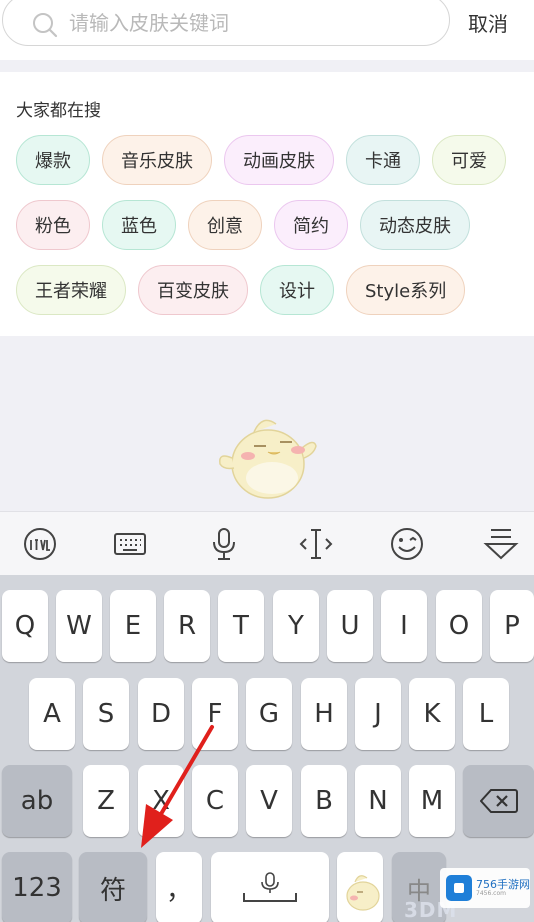  Describe the element at coordinates (241, 626) in the screenshot. I see `key-t: T` at that location.